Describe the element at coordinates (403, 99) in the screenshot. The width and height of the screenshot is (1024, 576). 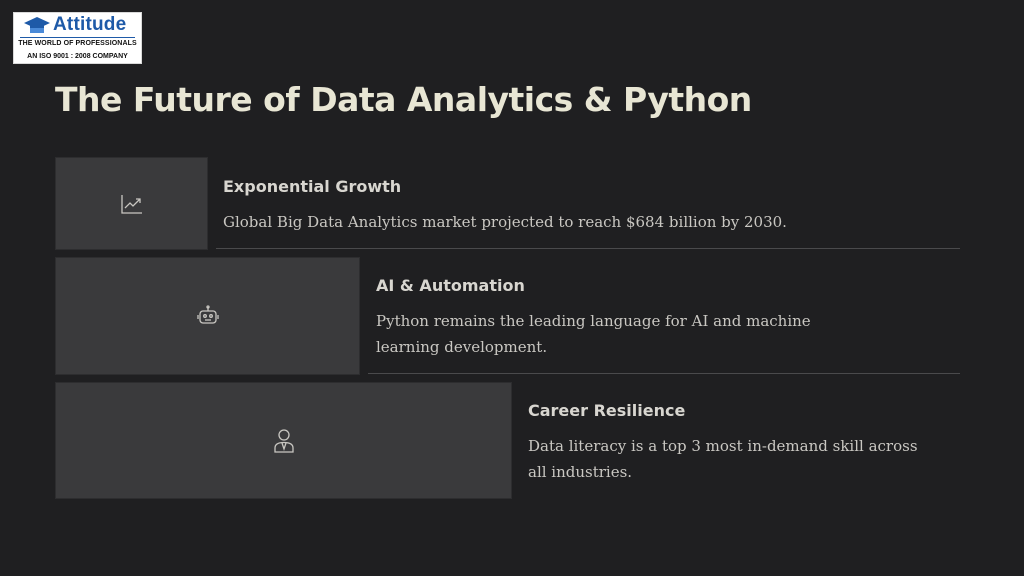
I see `page-title: The Future of Data Analytics & Python` at that location.